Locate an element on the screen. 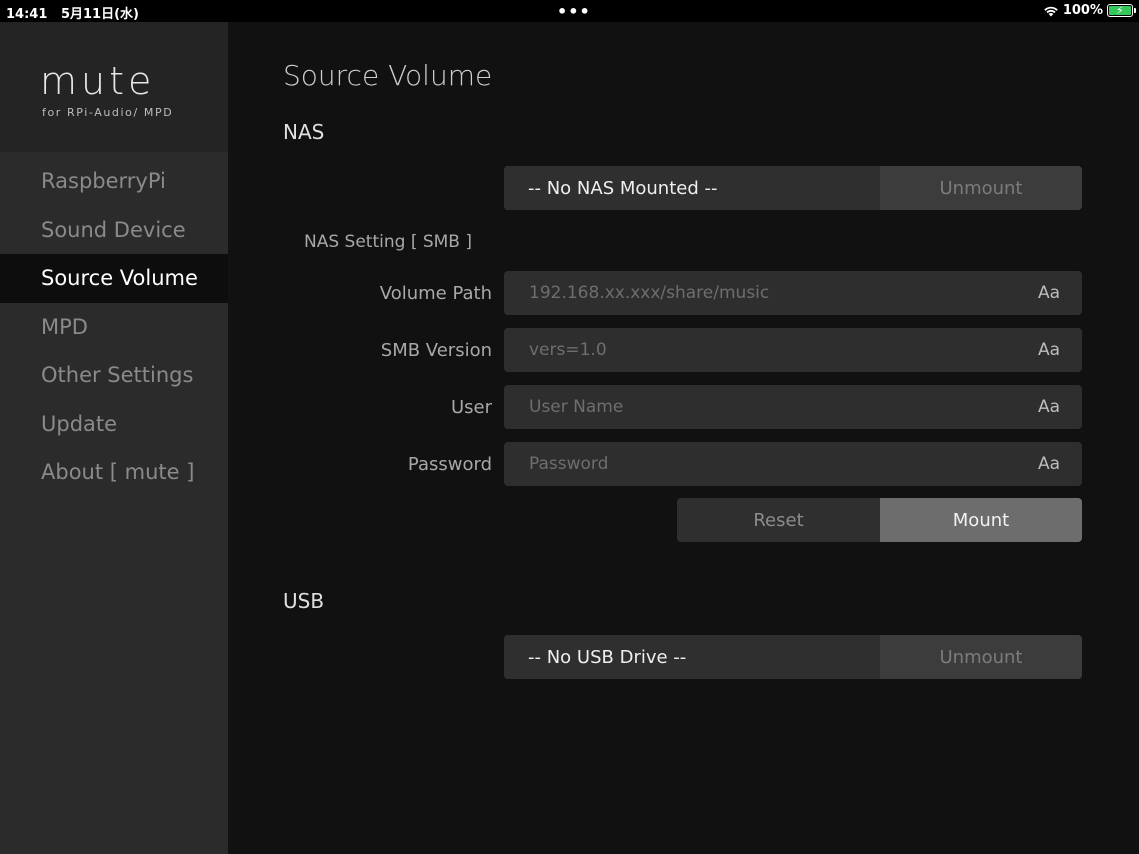  smb-version-input: vers=1.0 Aa is located at coordinates (793, 350).